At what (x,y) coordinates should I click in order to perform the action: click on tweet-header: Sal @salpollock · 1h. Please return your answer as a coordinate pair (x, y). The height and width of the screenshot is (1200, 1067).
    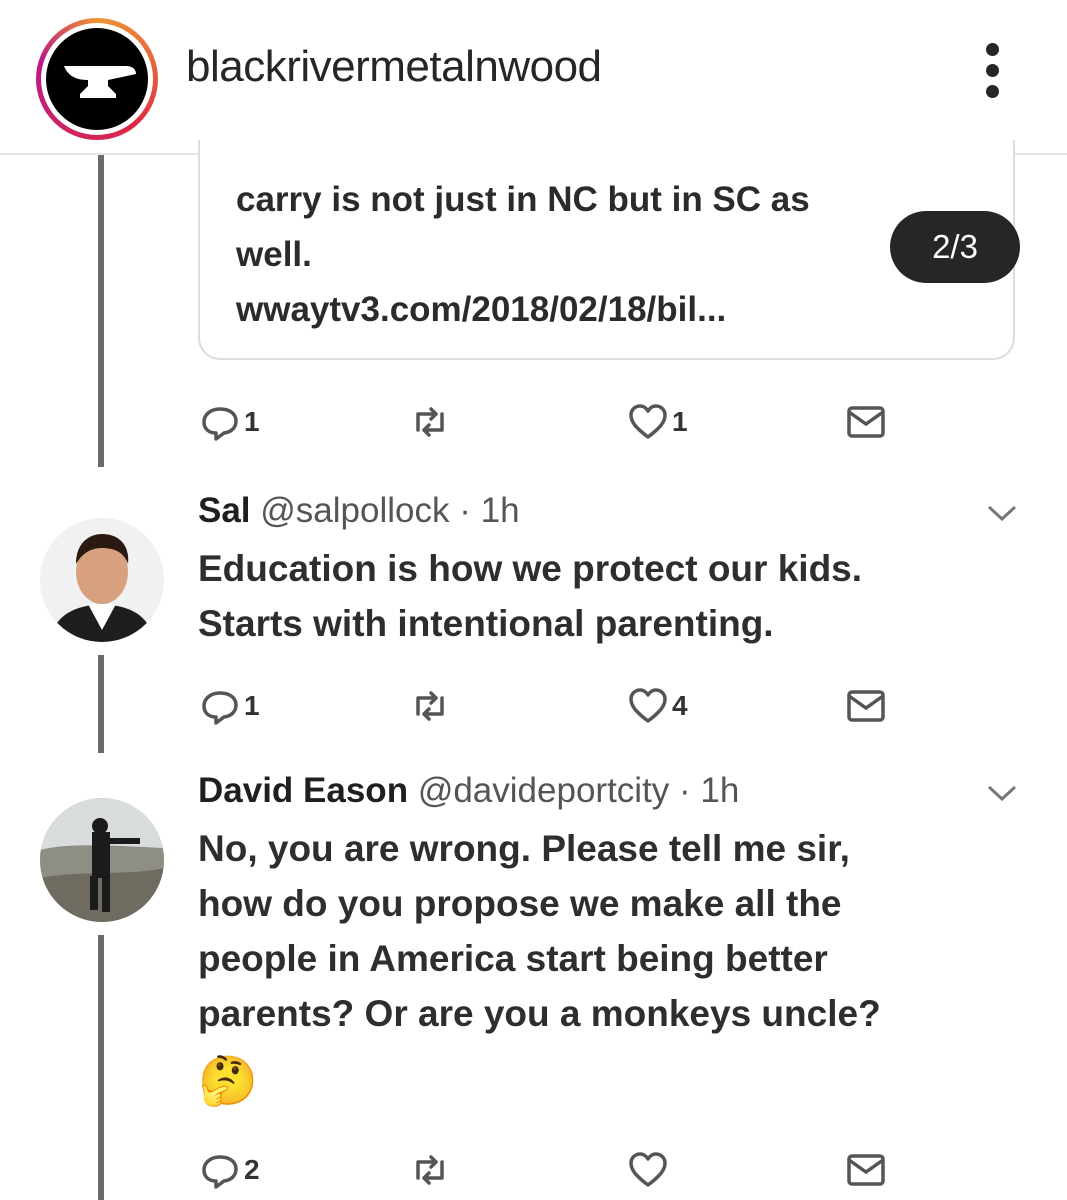
    Looking at the image, I should click on (359, 511).